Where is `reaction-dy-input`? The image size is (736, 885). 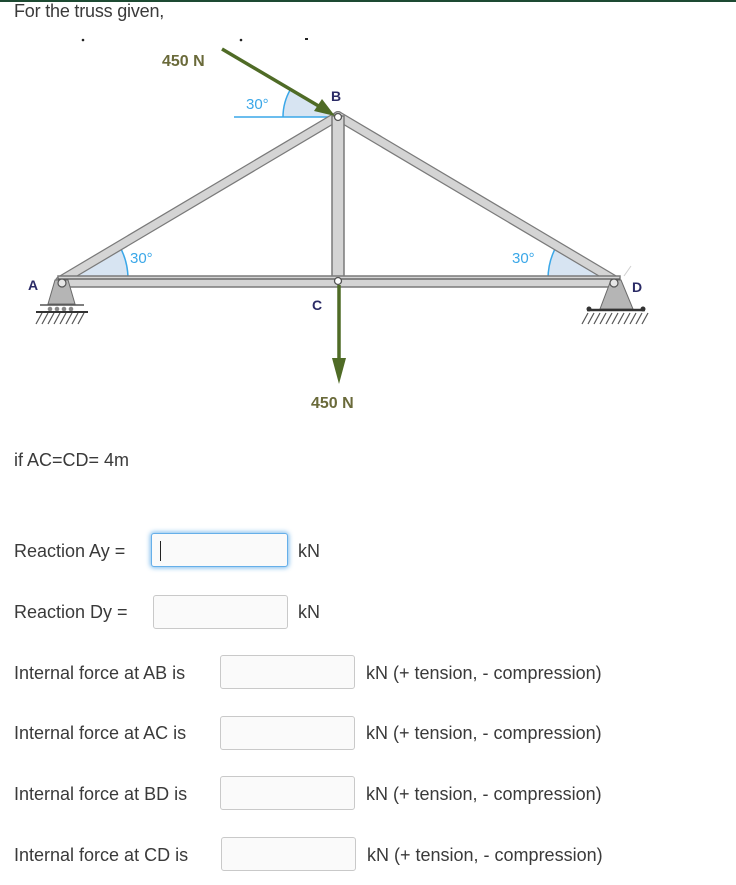
reaction-dy-input is located at coordinates (220, 612).